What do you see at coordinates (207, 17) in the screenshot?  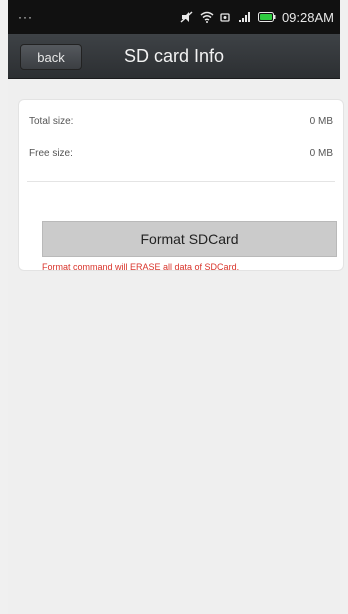 I see `wifi-icon` at bounding box center [207, 17].